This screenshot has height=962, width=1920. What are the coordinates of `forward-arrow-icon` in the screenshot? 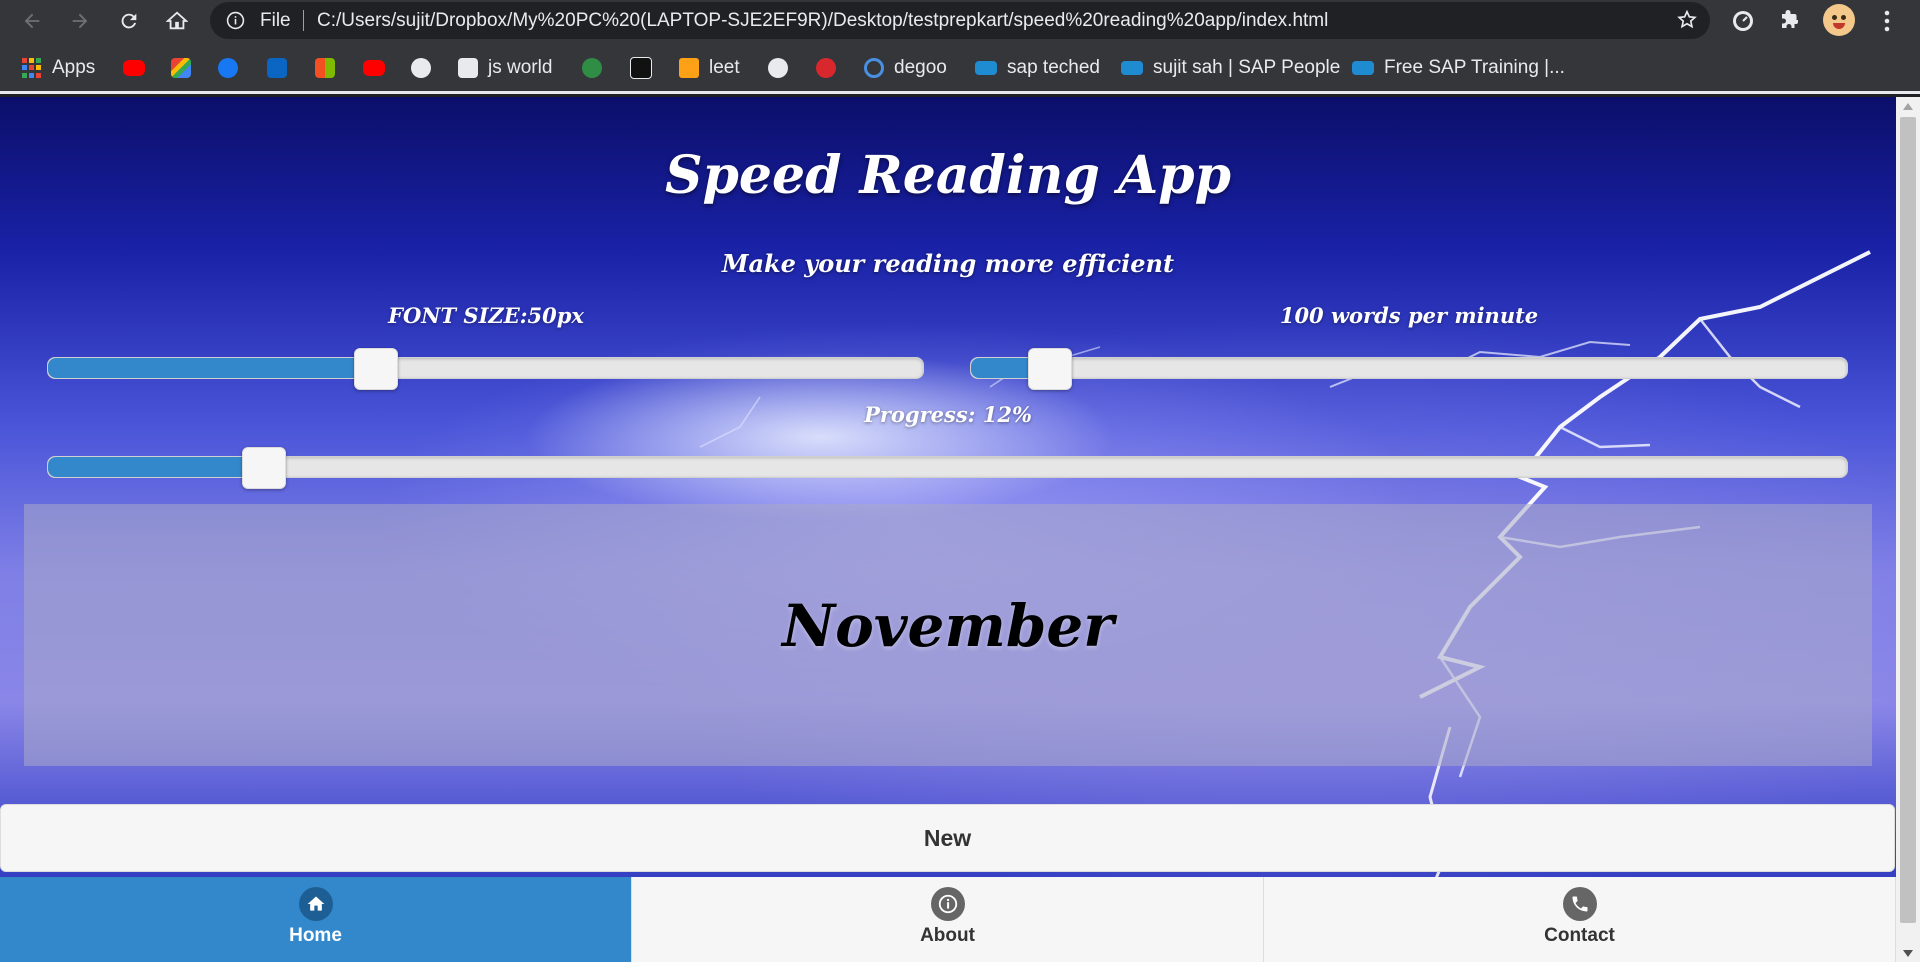 It's located at (80, 21).